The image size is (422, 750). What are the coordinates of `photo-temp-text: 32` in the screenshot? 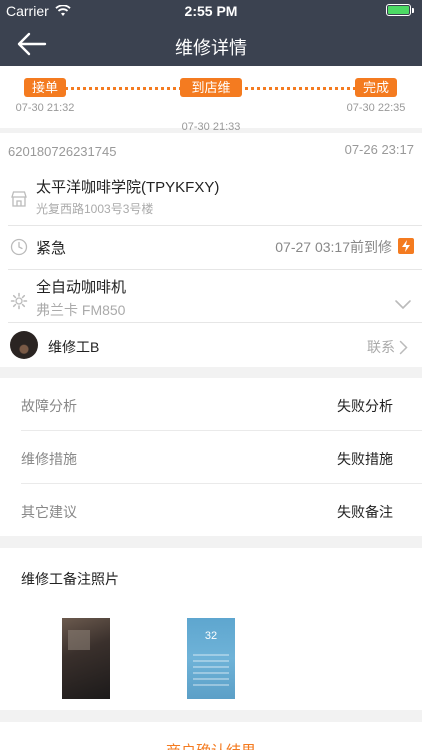 It's located at (211, 636).